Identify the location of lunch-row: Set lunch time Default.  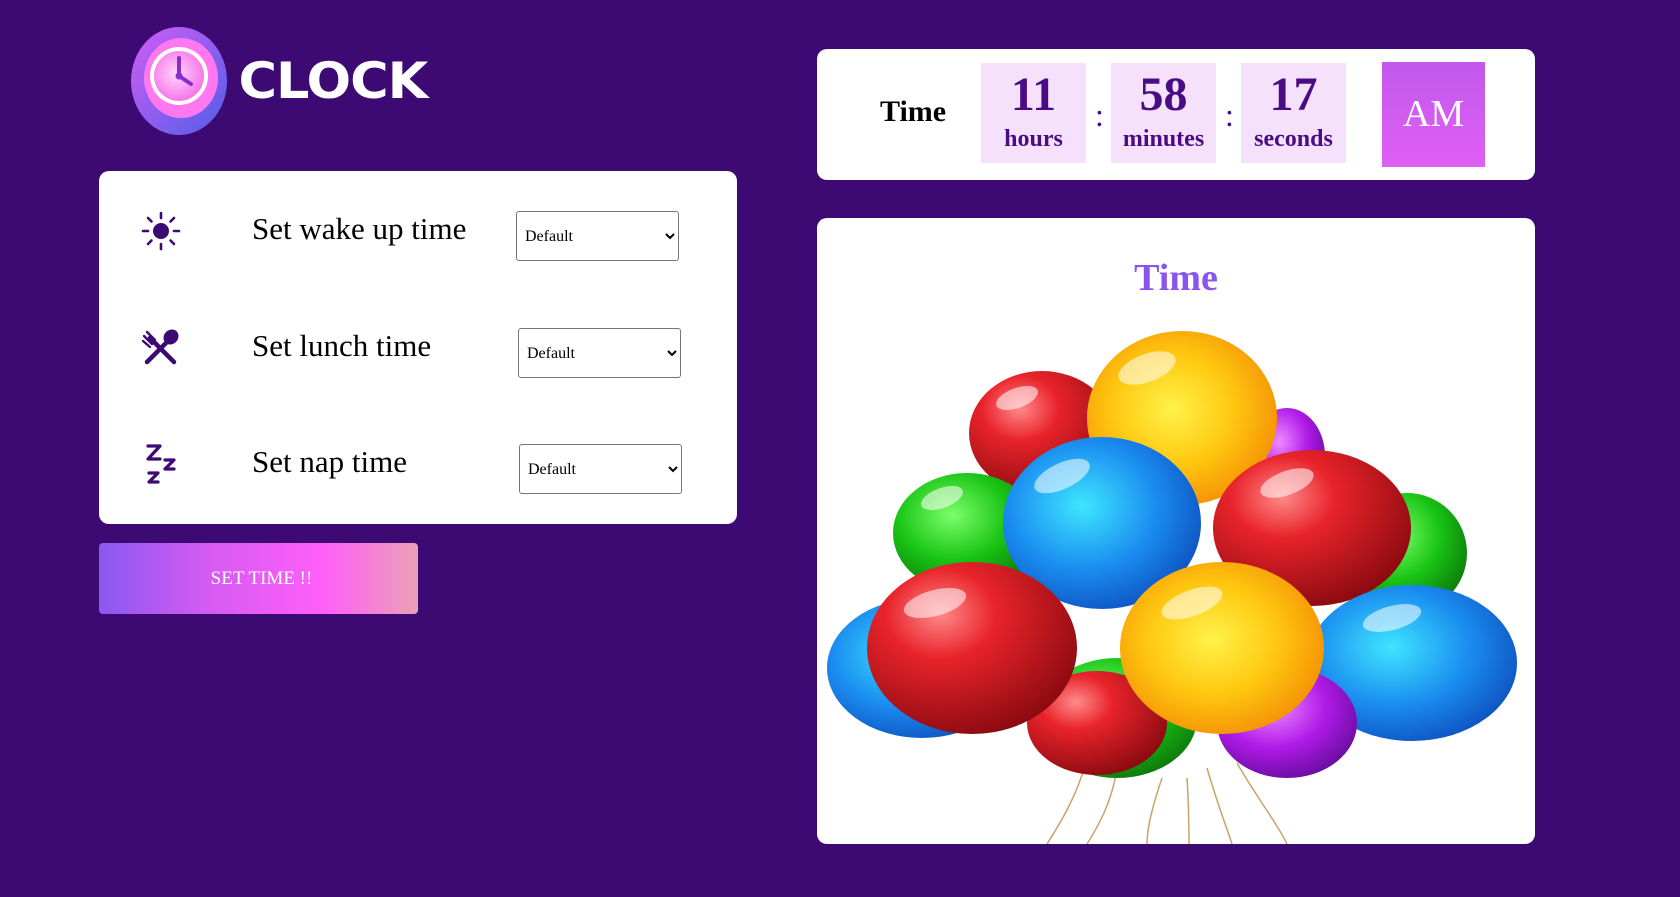
(418, 348).